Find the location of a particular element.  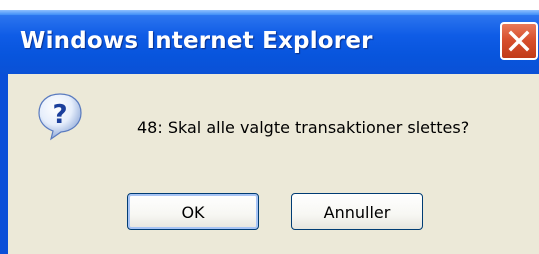

question-icon: ? is located at coordinates (60, 117).